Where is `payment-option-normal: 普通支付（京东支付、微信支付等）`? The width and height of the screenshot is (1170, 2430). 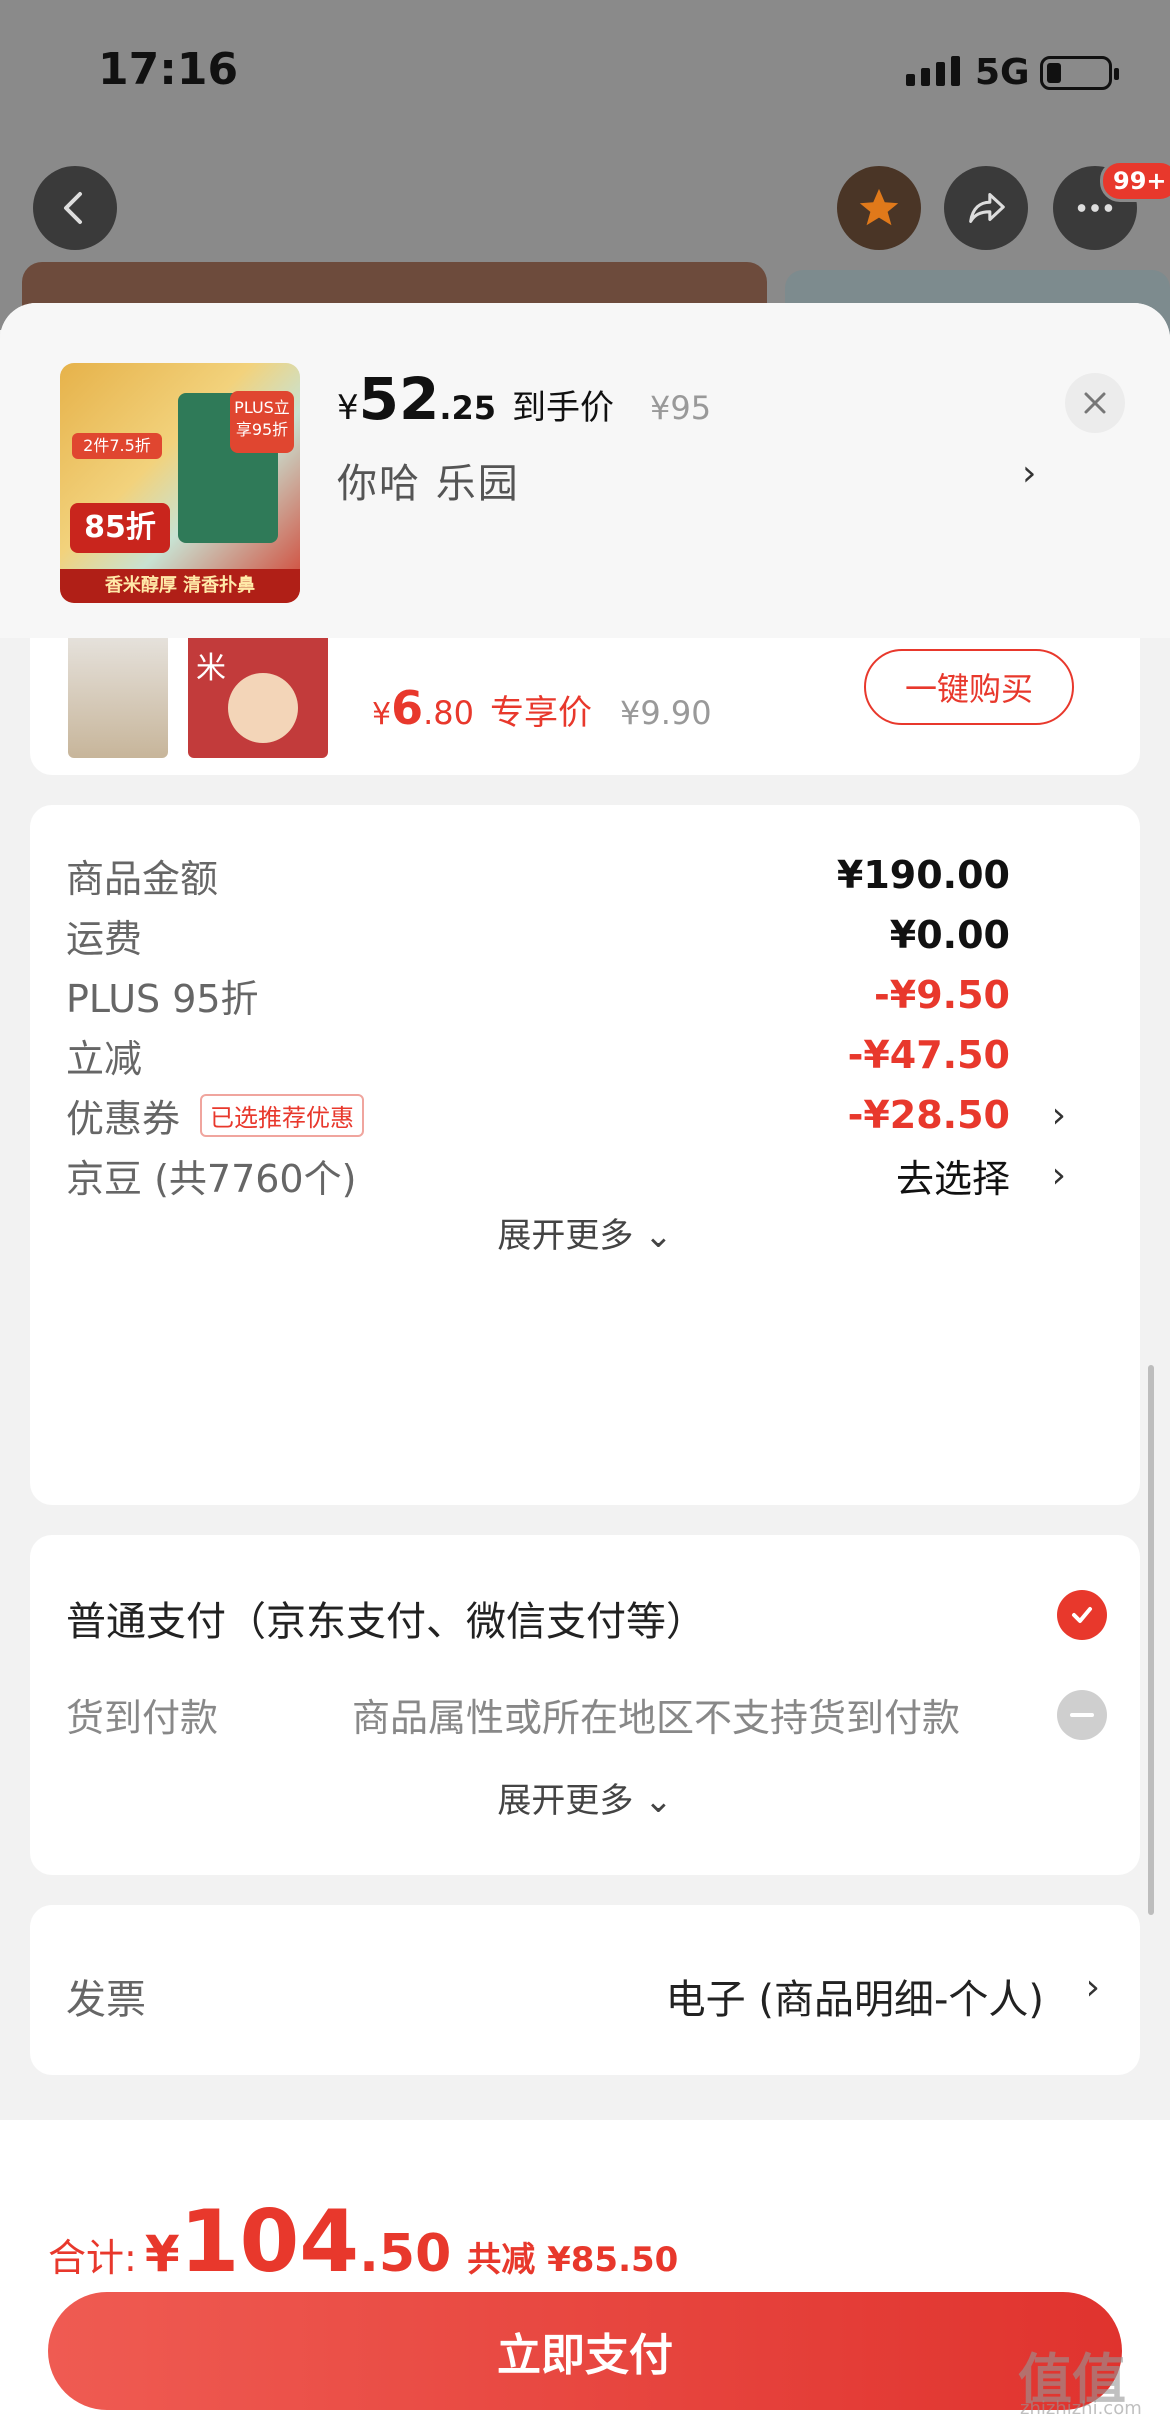
payment-option-normal: 普通支付（京东支付、微信支付等） is located at coordinates (386, 1618).